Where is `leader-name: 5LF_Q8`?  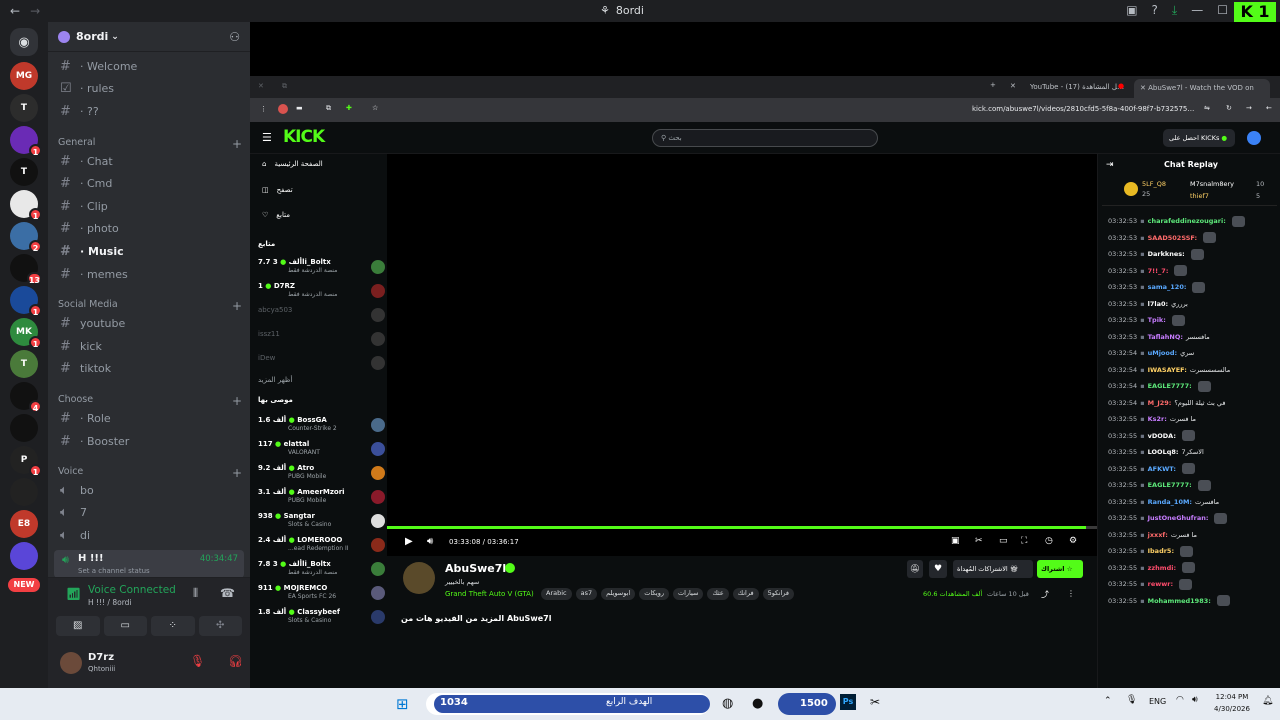 leader-name: 5LF_Q8 is located at coordinates (1154, 184).